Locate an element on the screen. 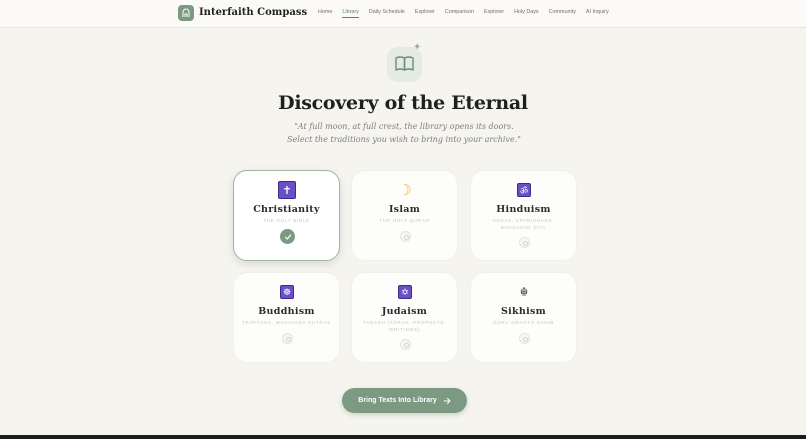 The width and height of the screenshot is (806, 439). nav-link-holy-days: Holy Days is located at coordinates (526, 12).